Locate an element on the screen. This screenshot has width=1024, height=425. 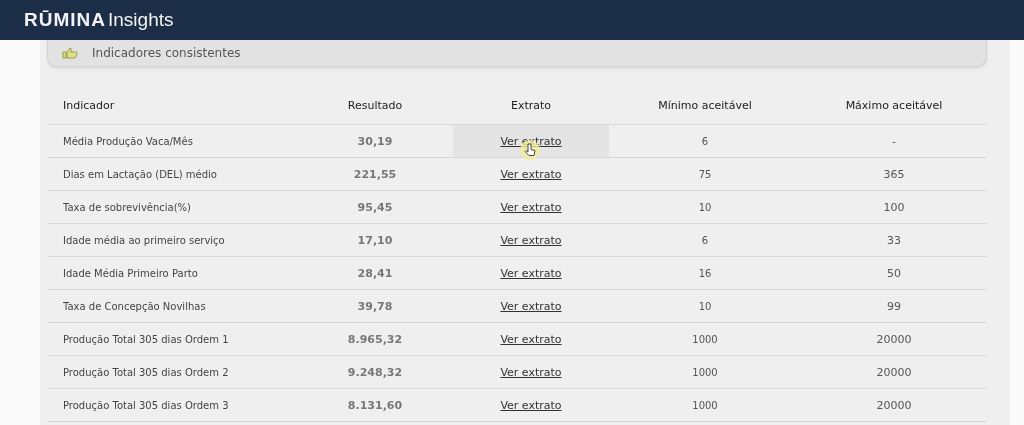
indicator-name: Taxa de Concepção Novilhas is located at coordinates (134, 306).